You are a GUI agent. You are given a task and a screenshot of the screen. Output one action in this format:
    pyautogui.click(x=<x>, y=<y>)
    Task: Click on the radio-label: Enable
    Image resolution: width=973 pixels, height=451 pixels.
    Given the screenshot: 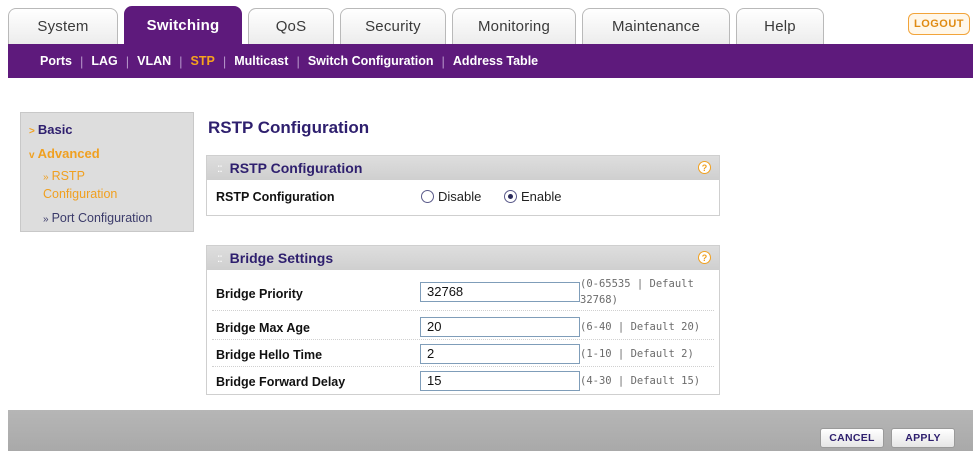 What is the action you would take?
    pyautogui.click(x=541, y=196)
    